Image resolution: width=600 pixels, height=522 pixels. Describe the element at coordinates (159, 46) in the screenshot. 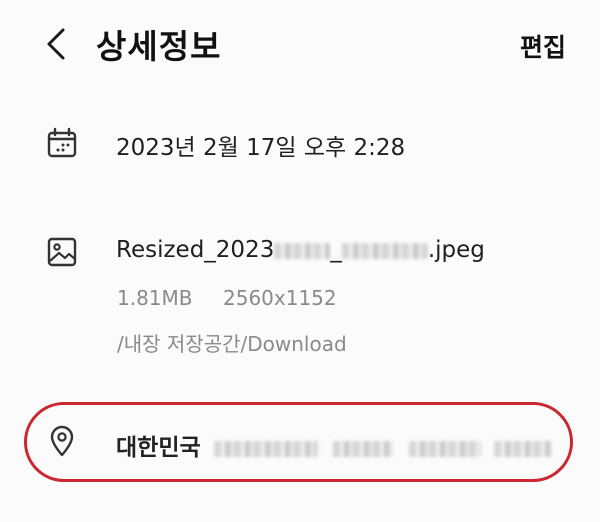

I see `page-title: 상세정보` at that location.